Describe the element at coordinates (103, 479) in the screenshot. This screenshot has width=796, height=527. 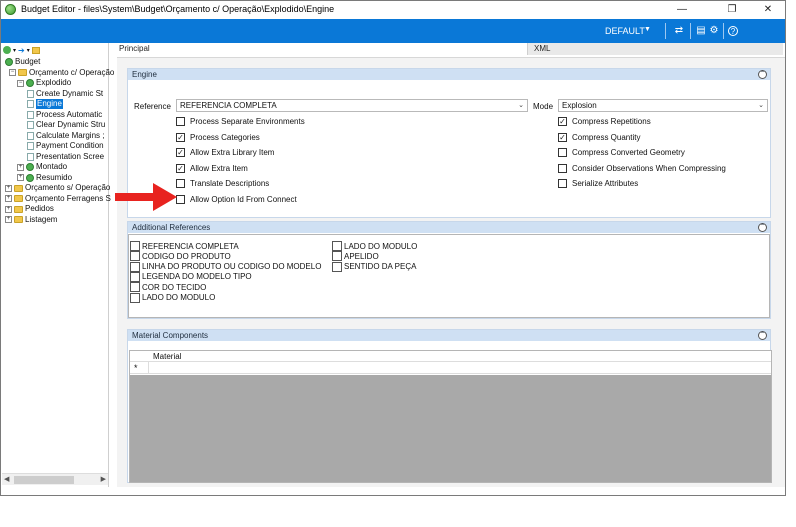
I see `scroll-right-icon: ▶` at that location.